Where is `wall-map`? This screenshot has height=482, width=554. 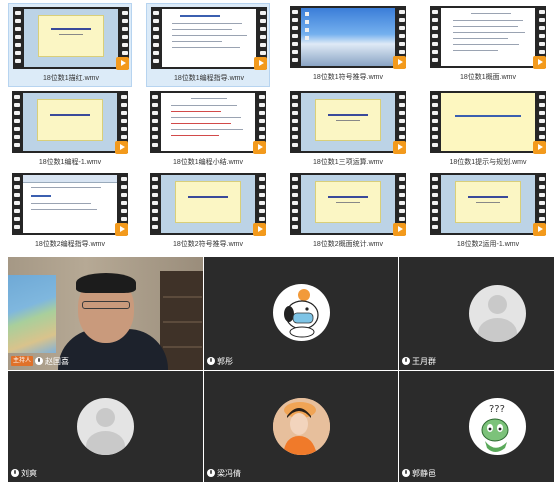
wall-map is located at coordinates (32, 314).